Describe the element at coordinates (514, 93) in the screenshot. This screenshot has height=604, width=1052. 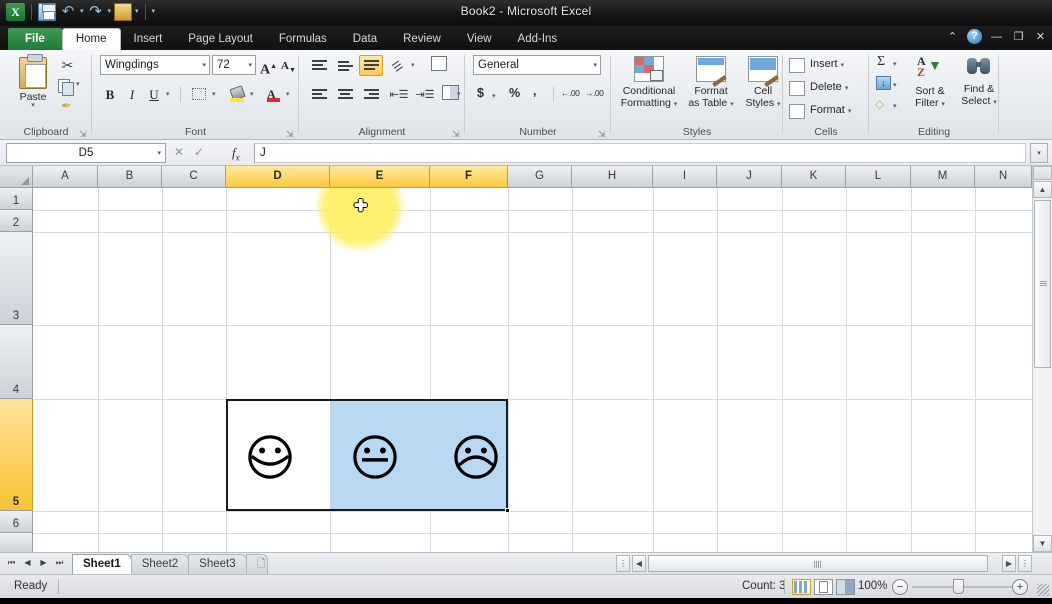
I see `percent-button: %` at that location.